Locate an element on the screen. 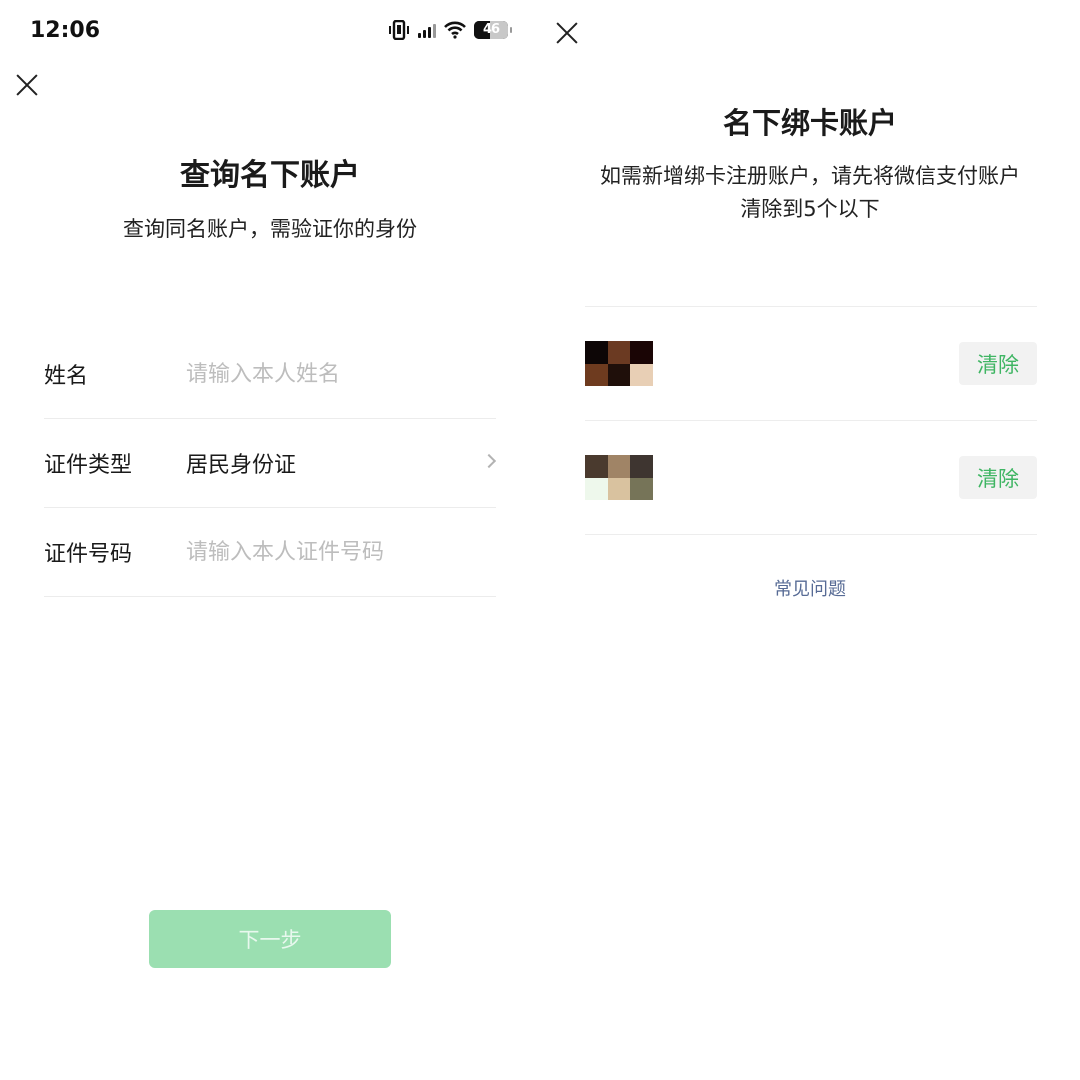 The image size is (1080, 1080). id-type-value: 居民身份证 is located at coordinates (341, 463).